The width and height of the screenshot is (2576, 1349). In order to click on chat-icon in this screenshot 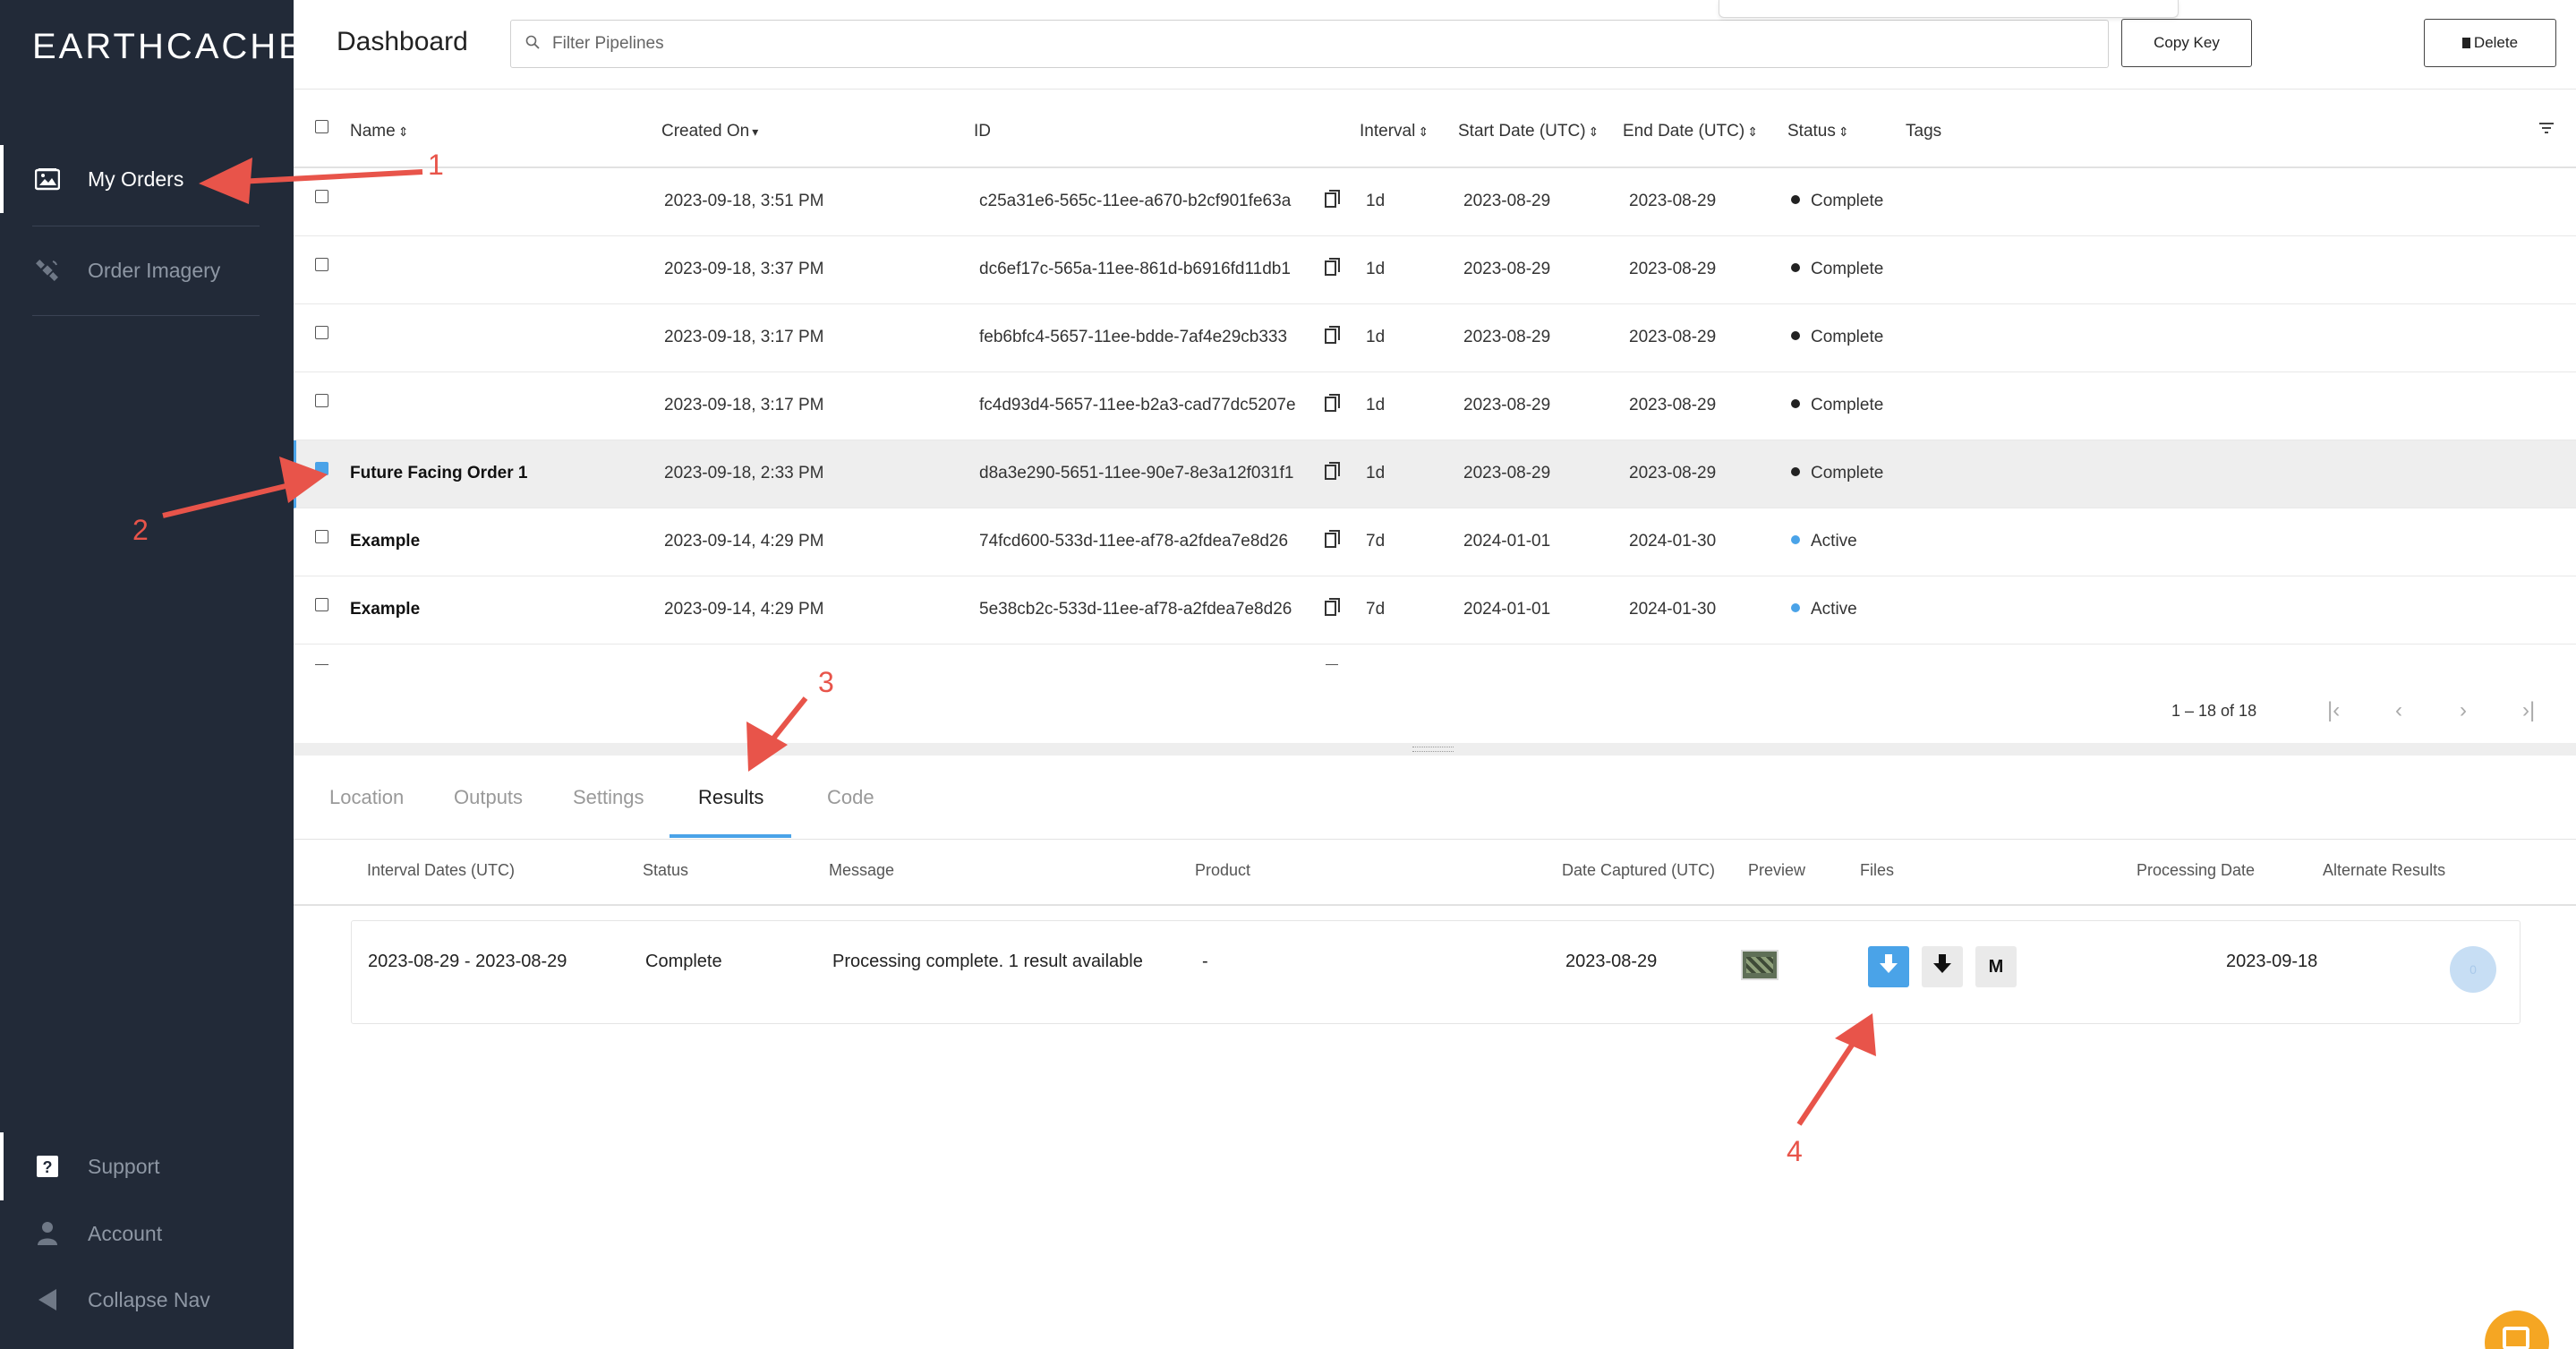, I will do `click(2516, 1338)`.